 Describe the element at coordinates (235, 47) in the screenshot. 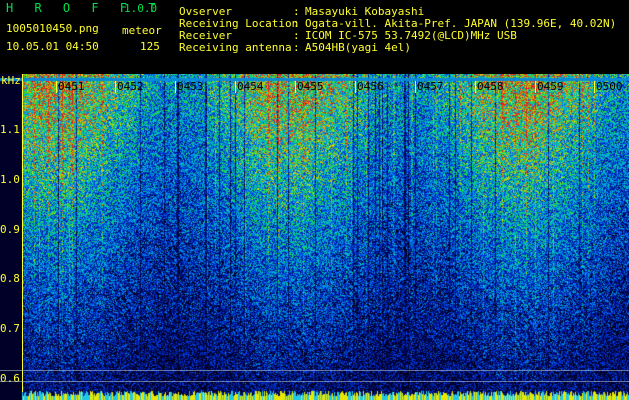

I see `antenna-label: Receiving antenna` at that location.